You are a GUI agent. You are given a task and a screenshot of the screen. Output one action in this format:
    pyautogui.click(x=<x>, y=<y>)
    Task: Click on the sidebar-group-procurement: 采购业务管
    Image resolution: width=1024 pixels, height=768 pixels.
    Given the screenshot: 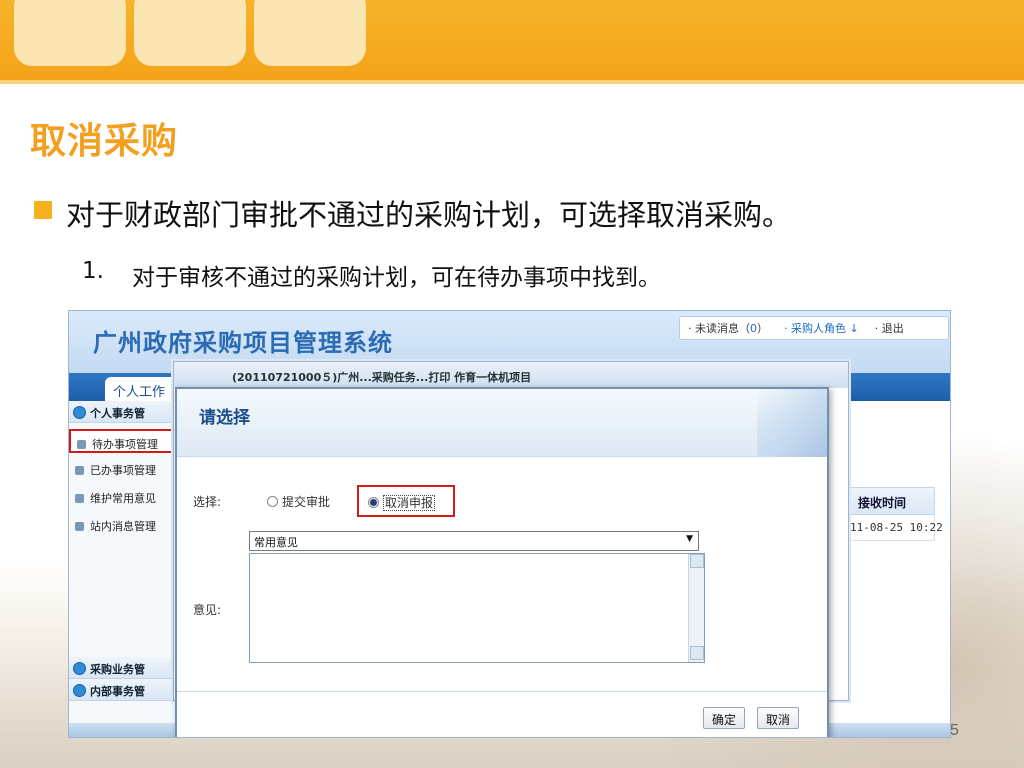 What is the action you would take?
    pyautogui.click(x=123, y=668)
    